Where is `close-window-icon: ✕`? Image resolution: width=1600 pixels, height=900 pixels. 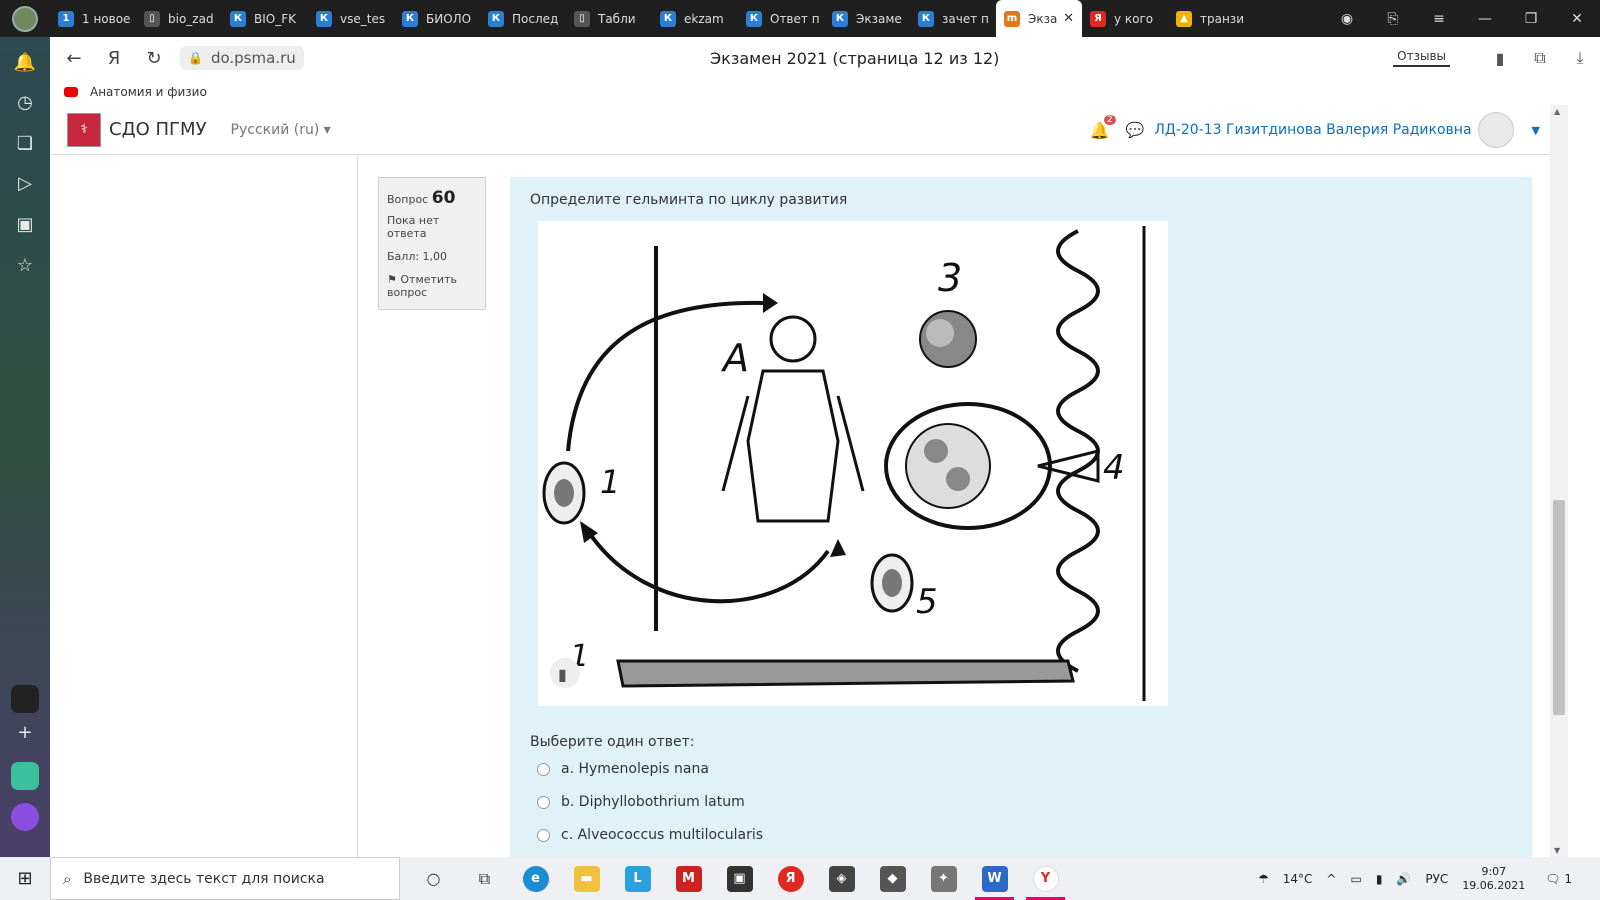 close-window-icon: ✕ is located at coordinates (1577, 19).